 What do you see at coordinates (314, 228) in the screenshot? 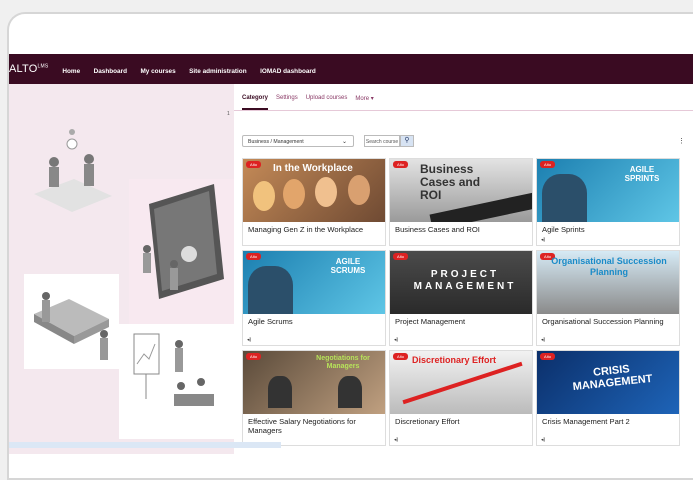
I see `course-title: Managing Gen Z in the Workplace` at bounding box center [314, 228].